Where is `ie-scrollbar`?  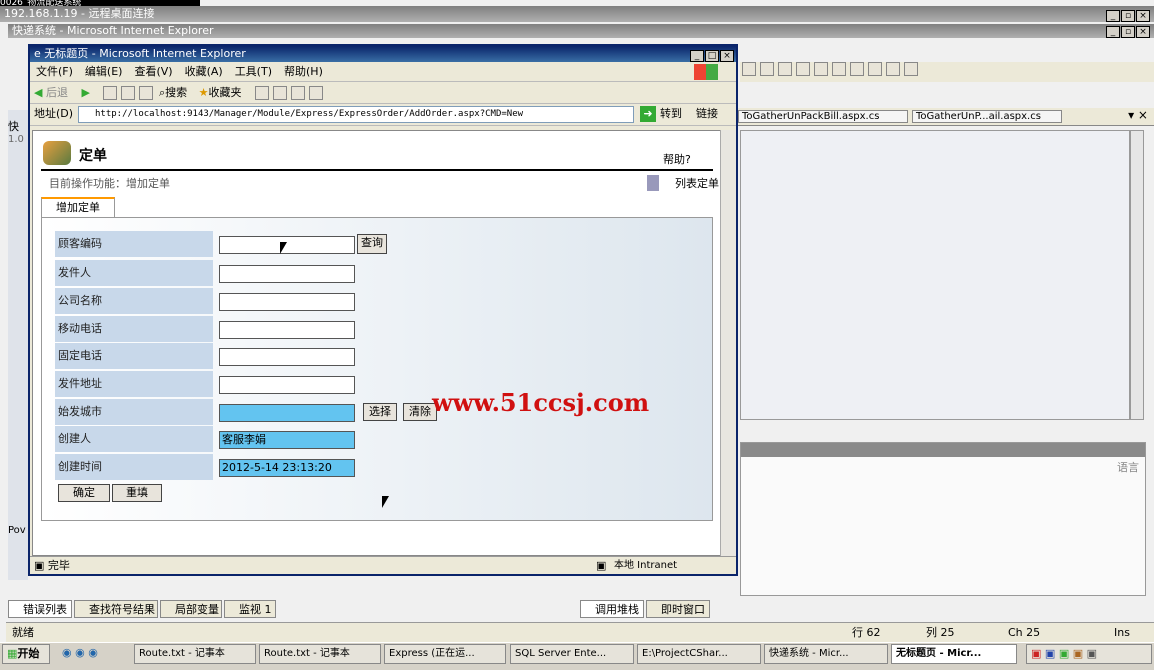 ie-scrollbar is located at coordinates (728, 343).